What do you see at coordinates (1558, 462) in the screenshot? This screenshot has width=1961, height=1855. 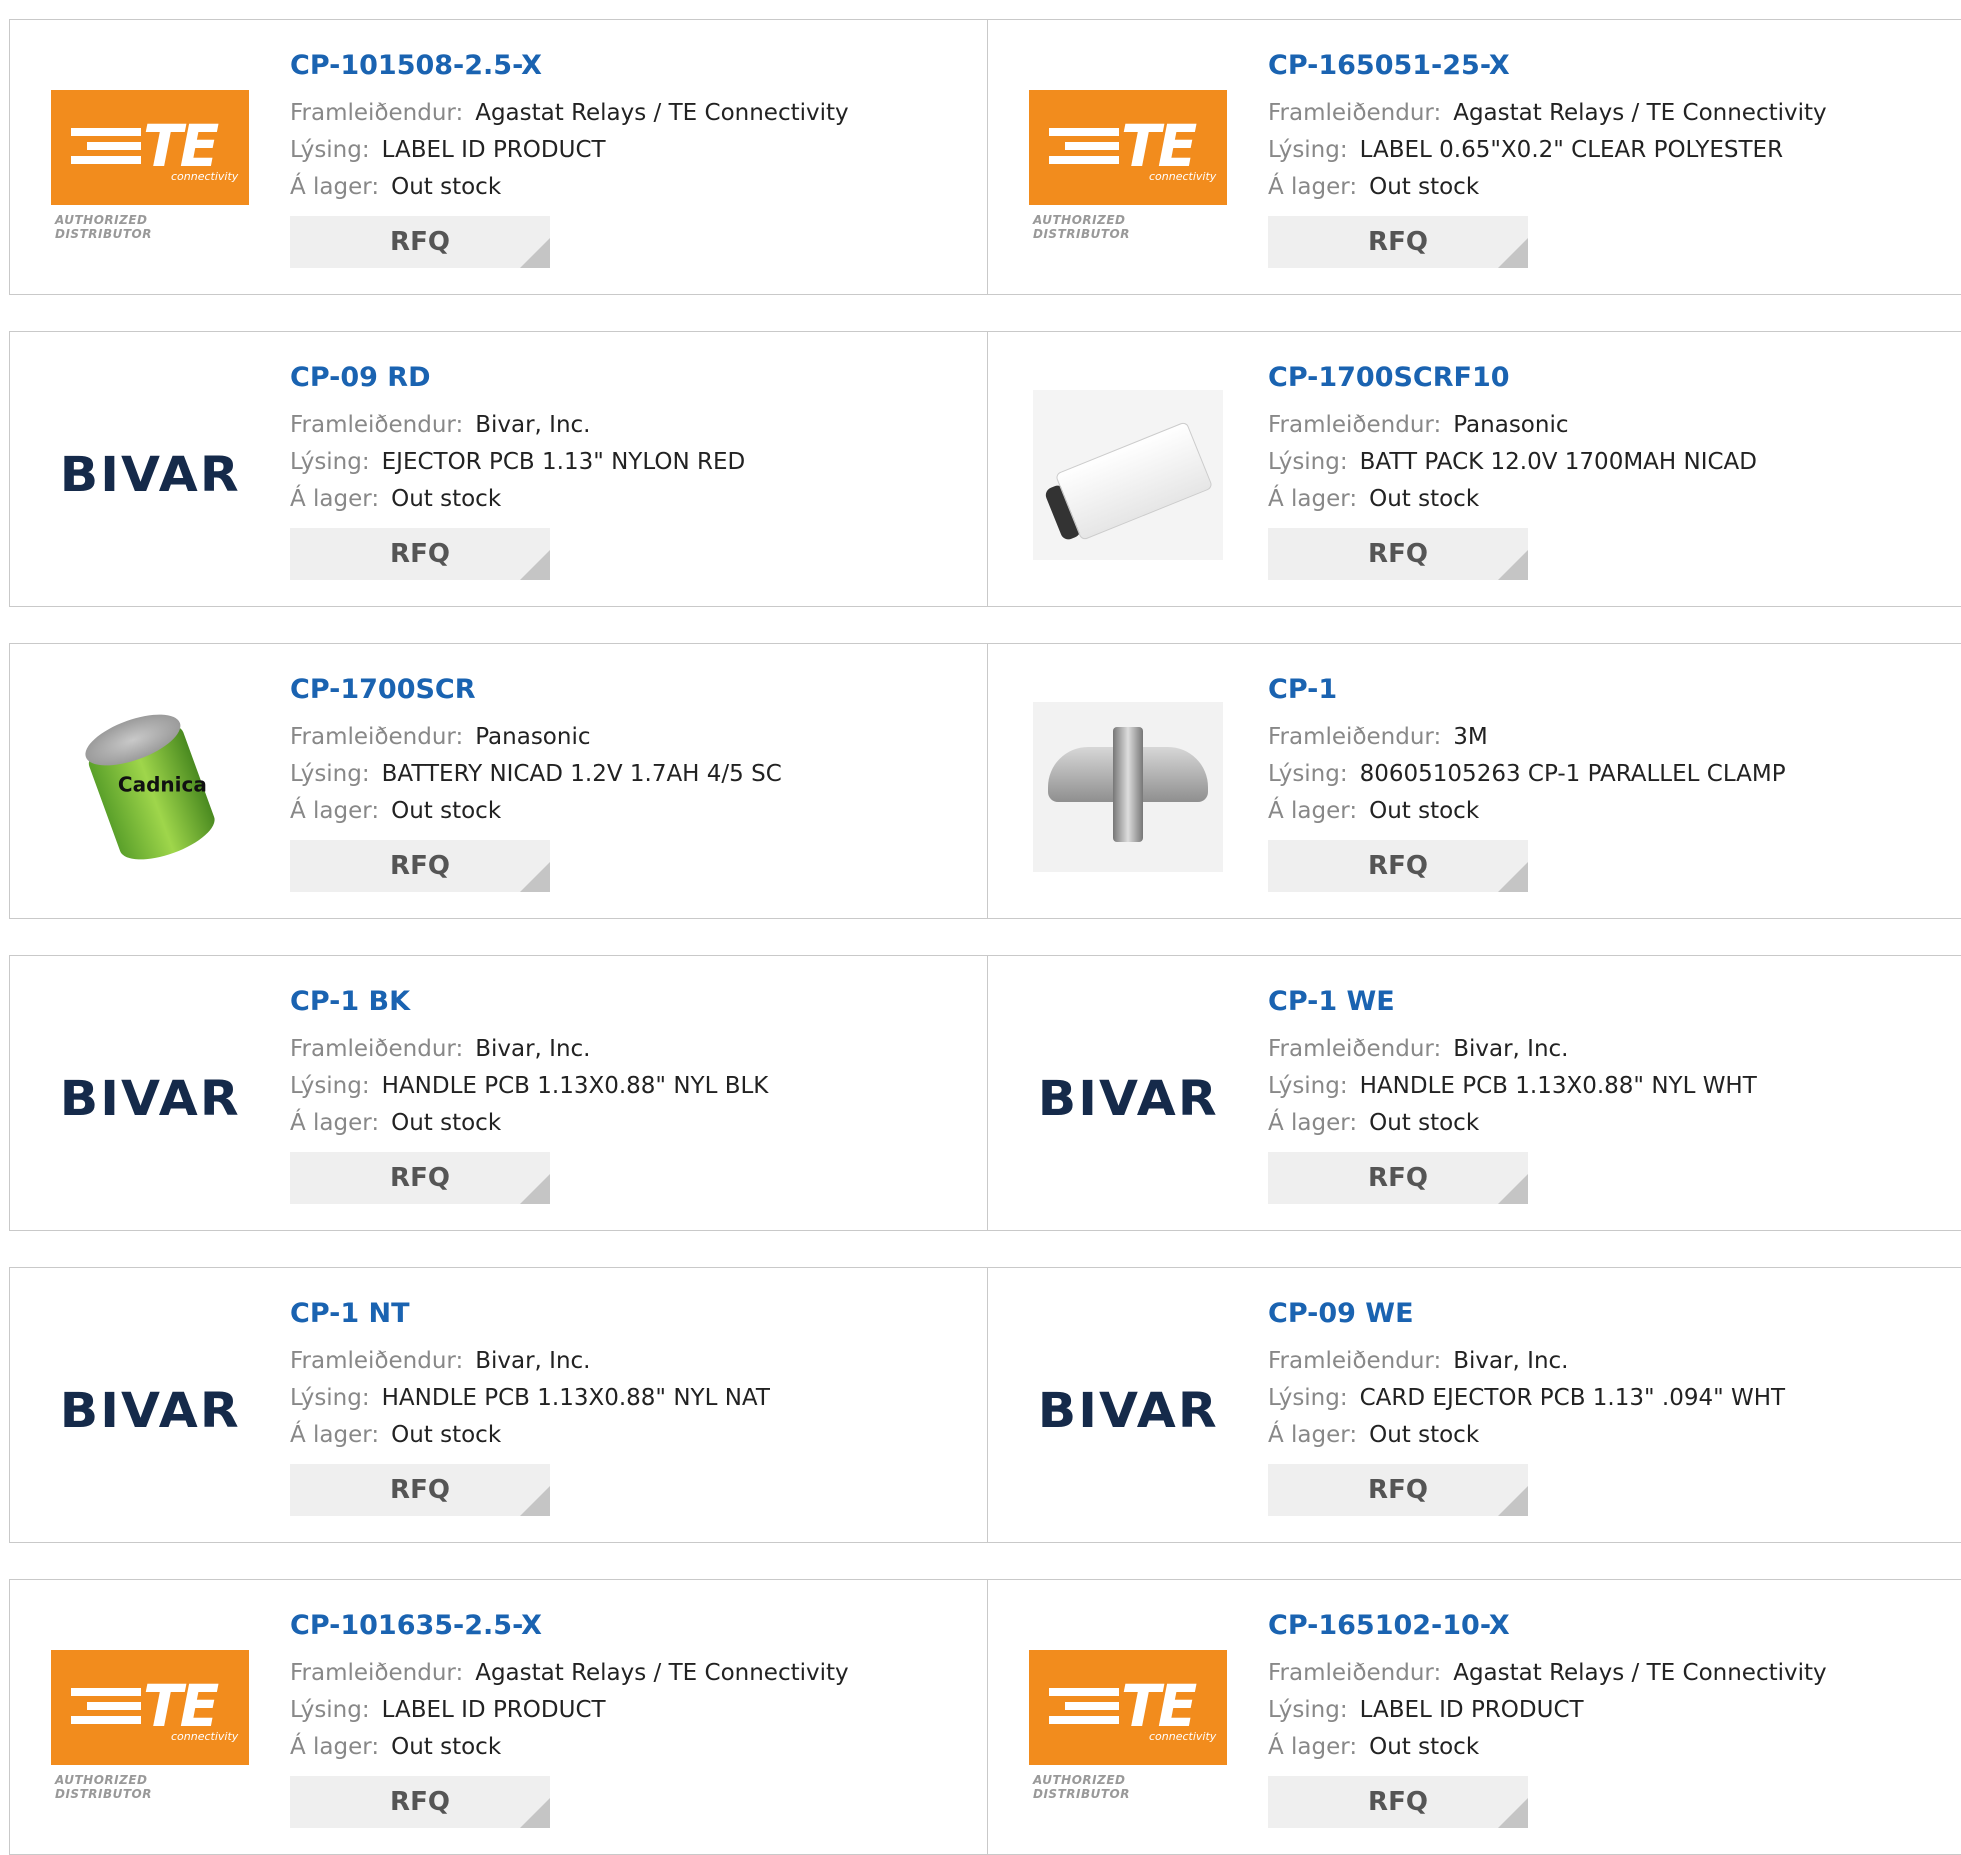 I see `description-value: BATT PACK 12.0V 1700MAH NICAD` at bounding box center [1558, 462].